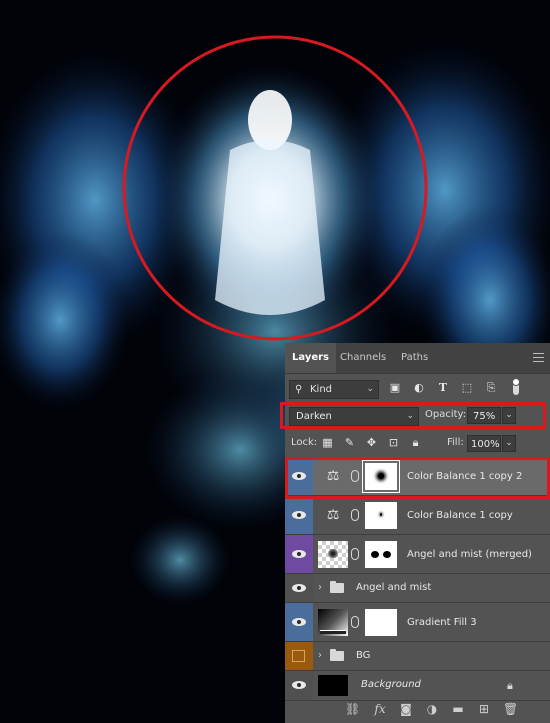 The width and height of the screenshot is (550, 723). I want to click on layer-name: Background, so click(391, 684).